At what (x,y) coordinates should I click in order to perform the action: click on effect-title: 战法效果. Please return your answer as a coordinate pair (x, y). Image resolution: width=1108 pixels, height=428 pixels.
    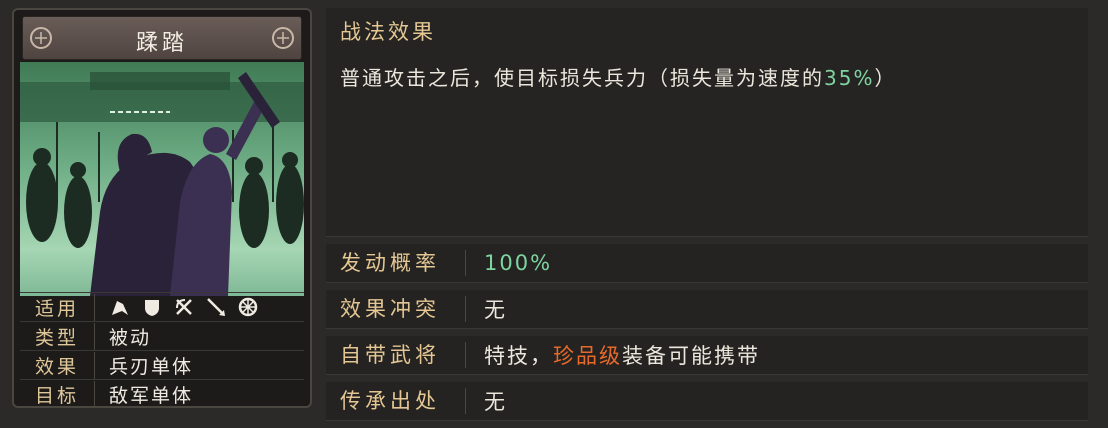
    Looking at the image, I should click on (388, 32).